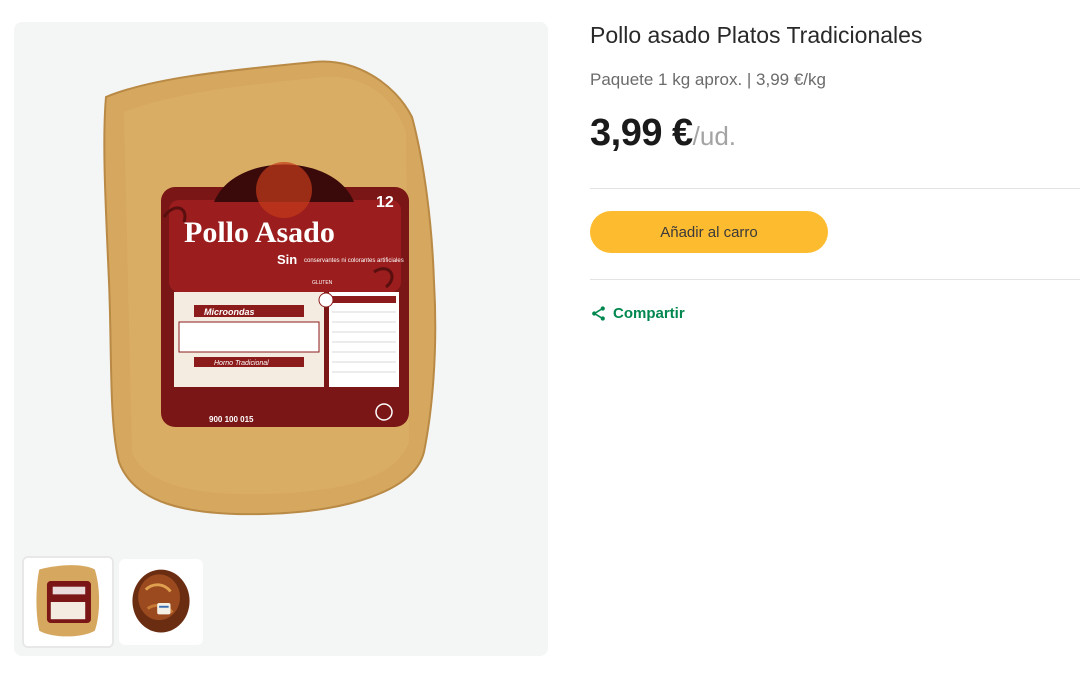 The width and height of the screenshot is (1080, 682). Describe the element at coordinates (708, 79) in the screenshot. I see `product-package-info: Paquete 1 kg aprox. | 3,99 €/kg` at that location.